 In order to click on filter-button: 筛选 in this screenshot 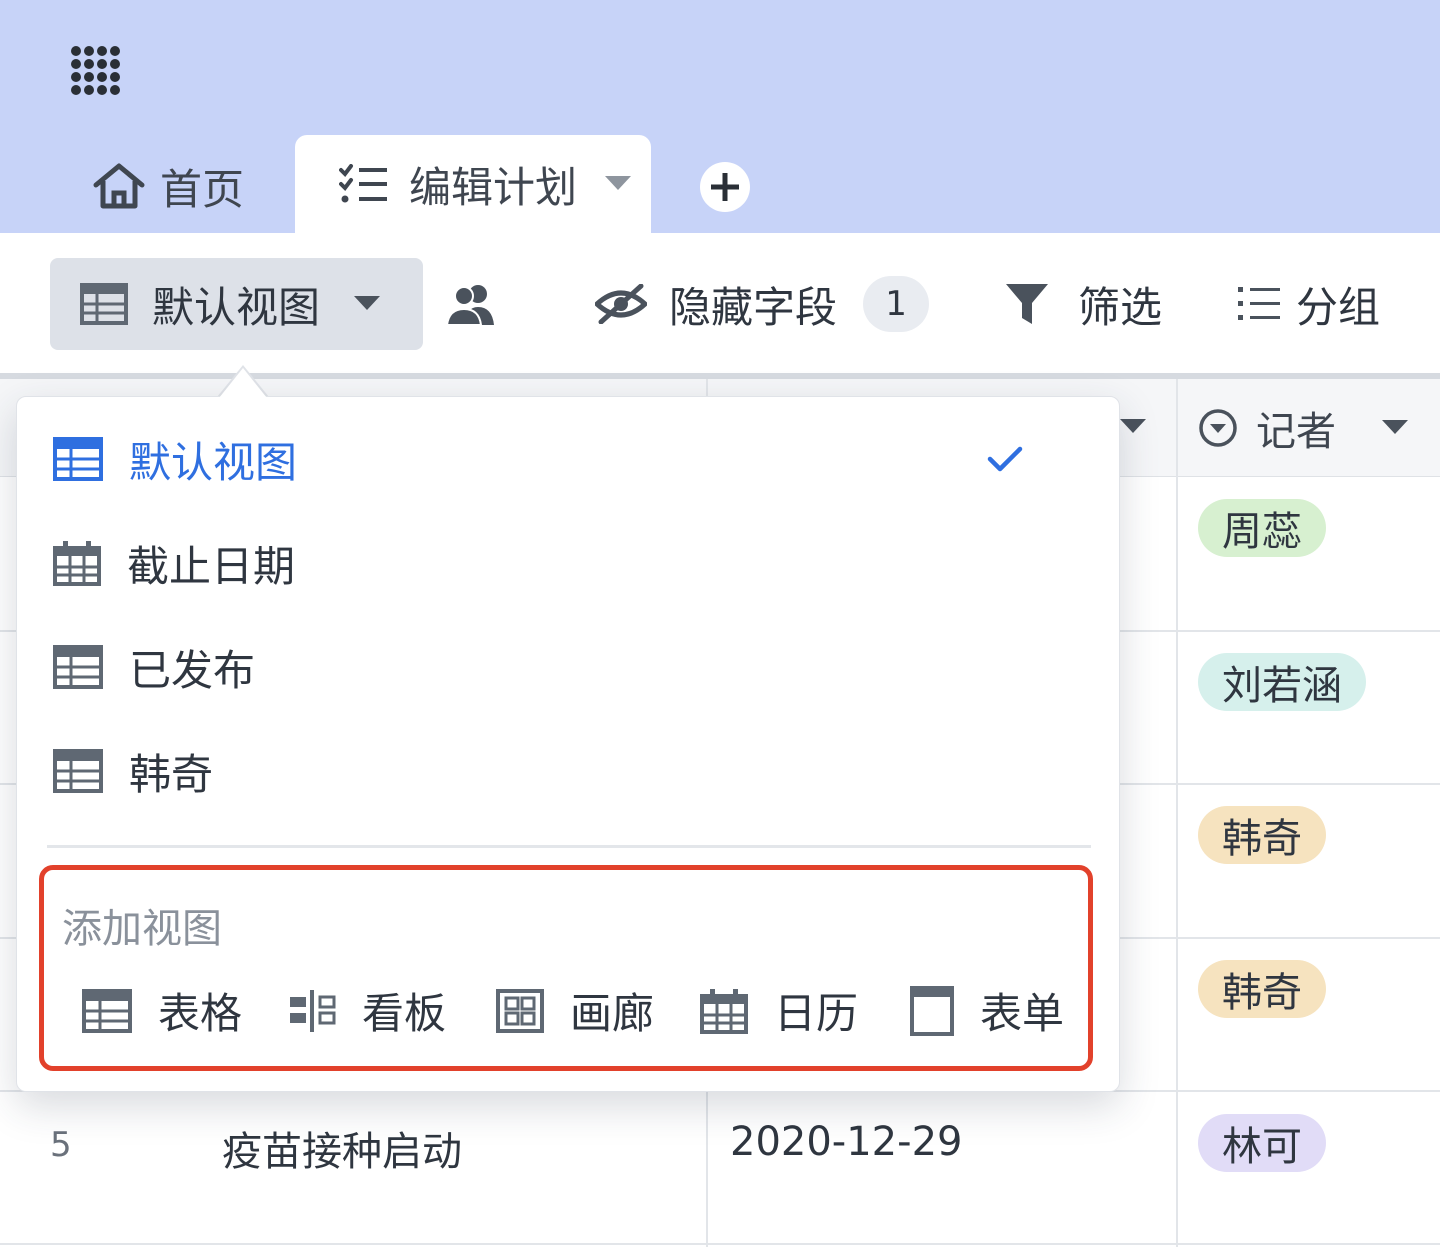, I will do `click(1083, 304)`.